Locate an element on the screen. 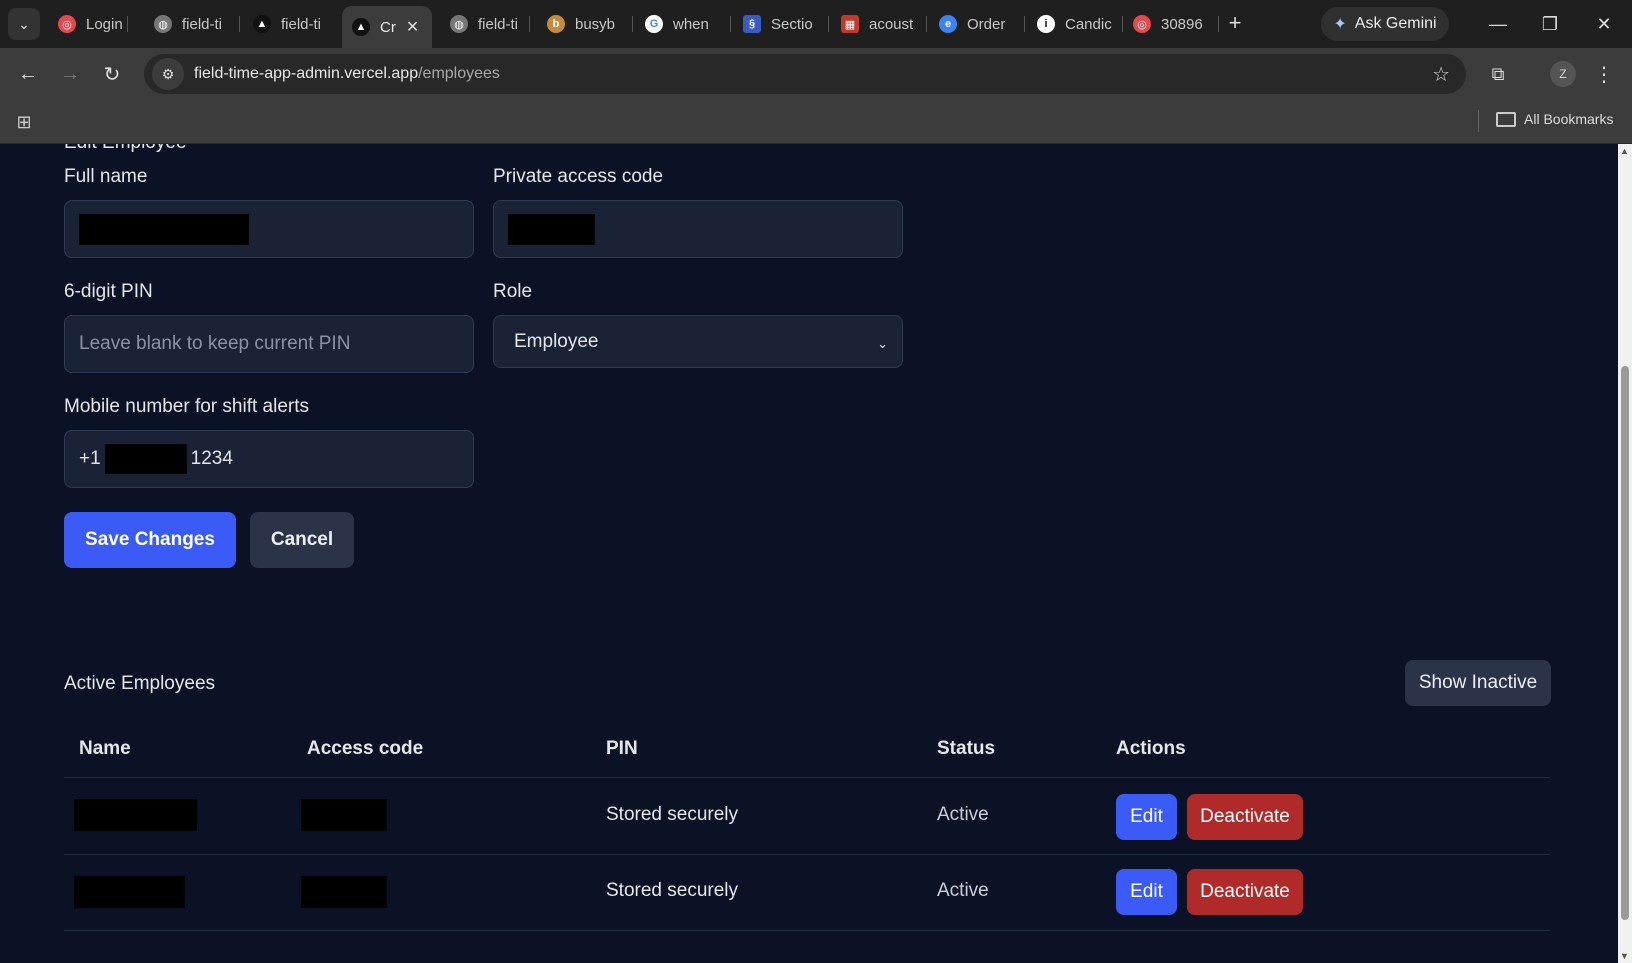 The image size is (1632, 963). tab-order: e Order is located at coordinates (977, 24).